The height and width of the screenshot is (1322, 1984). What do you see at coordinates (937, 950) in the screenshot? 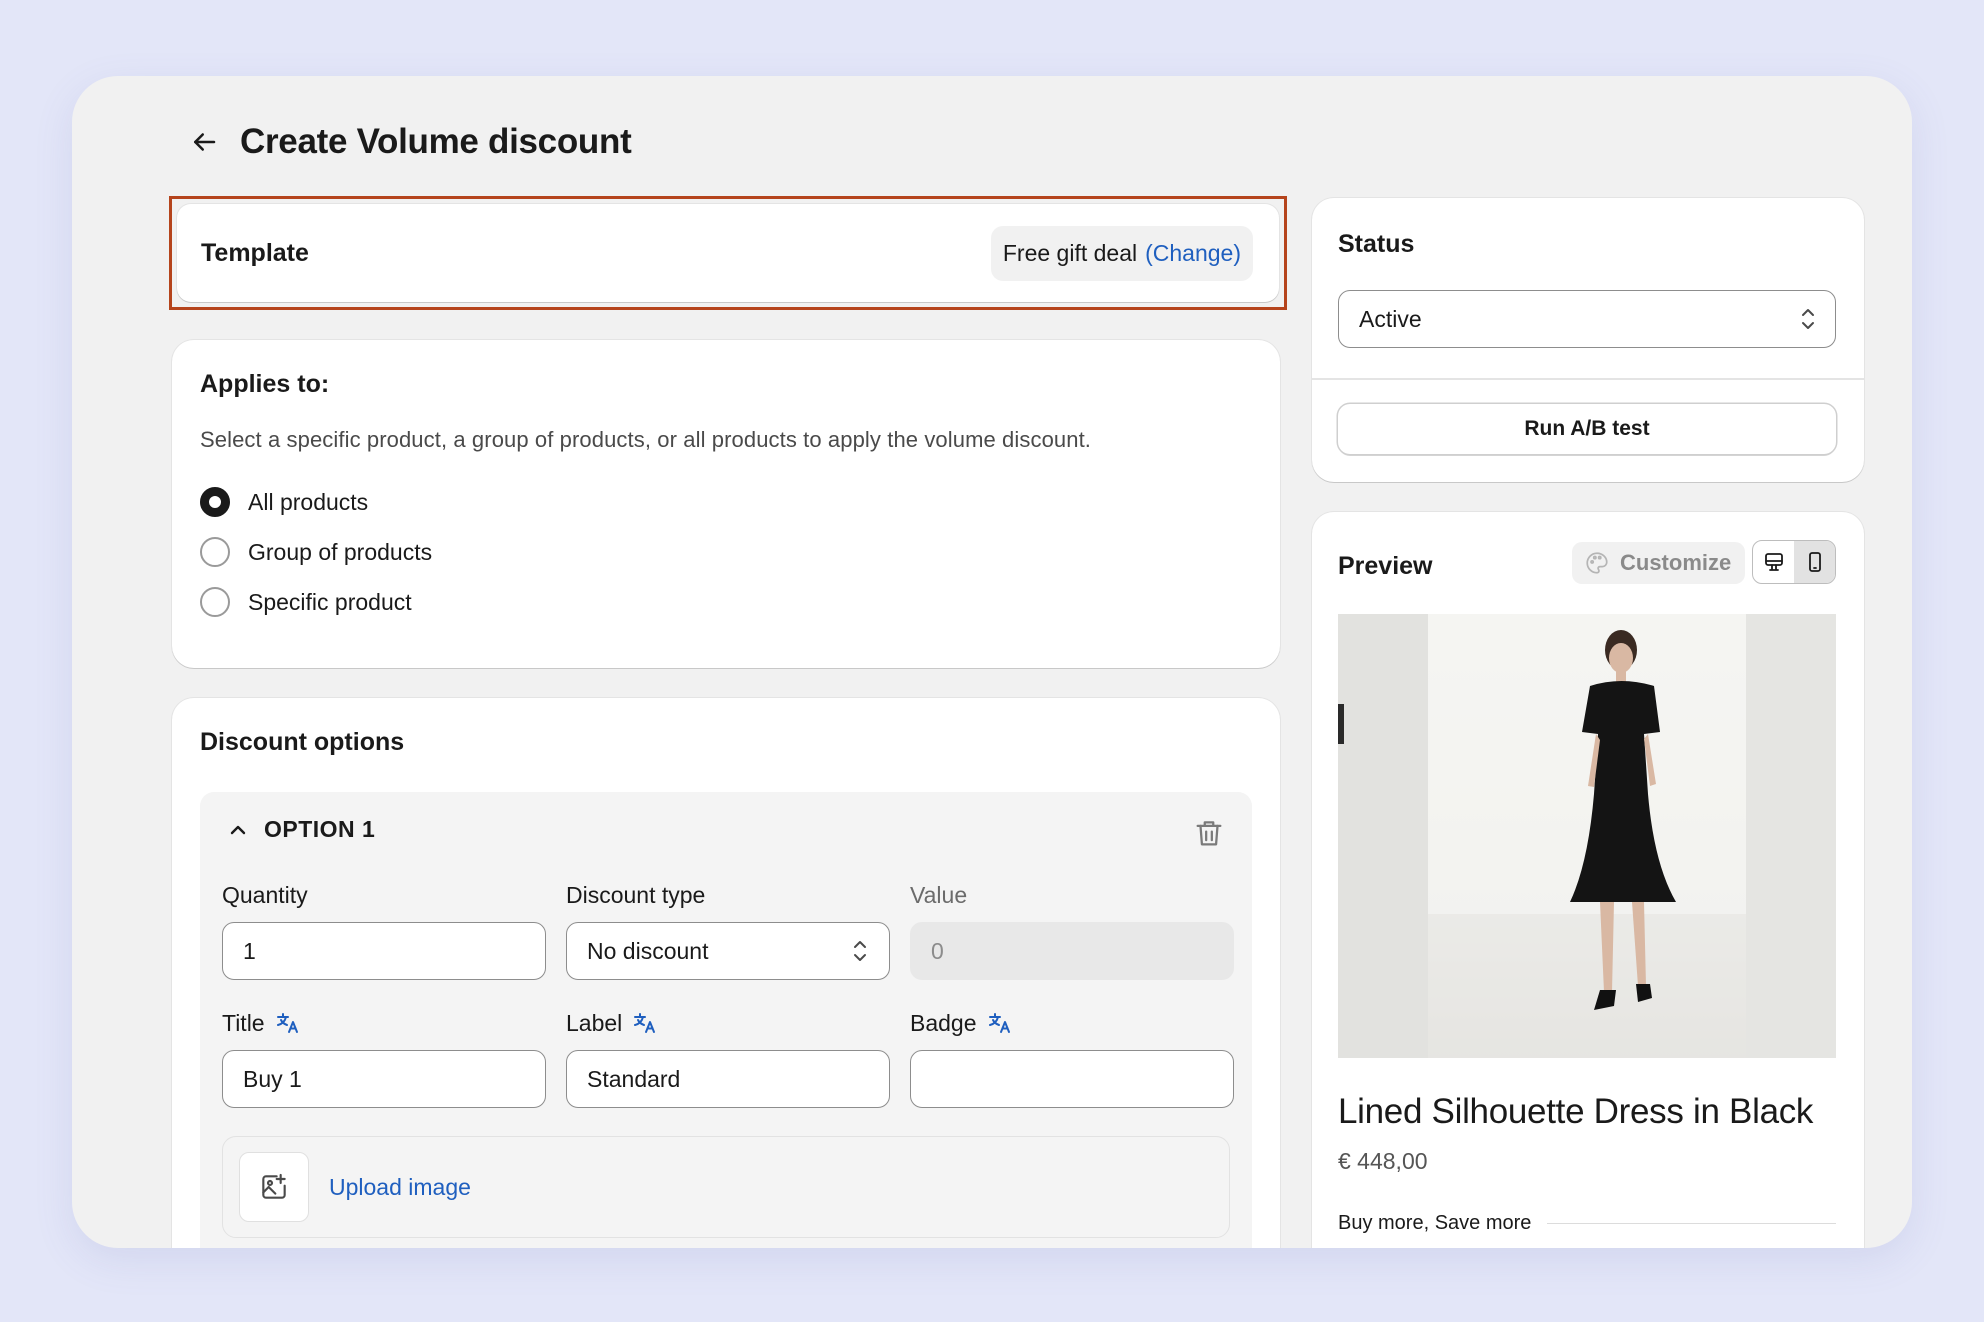
I see `value-placeholder: 0` at bounding box center [937, 950].